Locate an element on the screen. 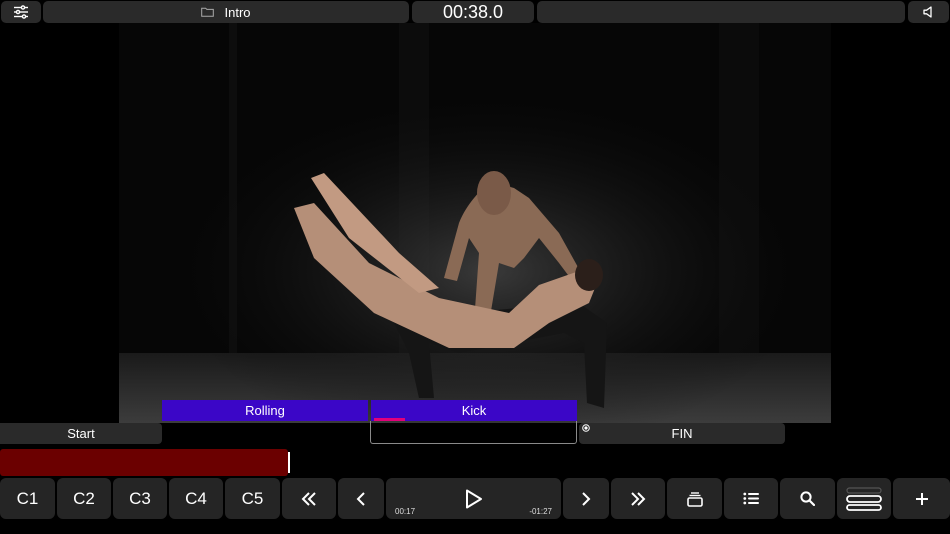 Image resolution: width=950 pixels, height=534 pixels. layers-button is located at coordinates (694, 498).